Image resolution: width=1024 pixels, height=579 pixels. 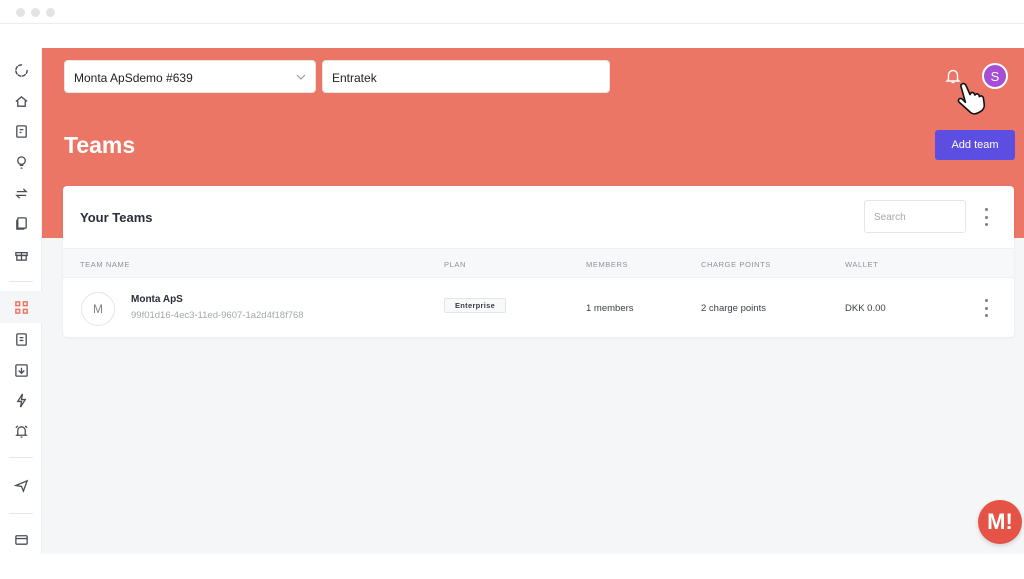 I want to click on column-header-members: MEMBERS, so click(x=607, y=264).